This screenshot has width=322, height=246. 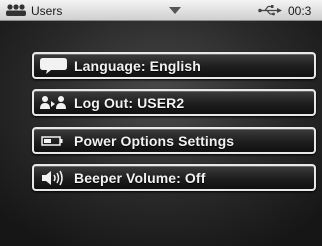 What do you see at coordinates (47, 11) in the screenshot?
I see `status-title: Users` at bounding box center [47, 11].